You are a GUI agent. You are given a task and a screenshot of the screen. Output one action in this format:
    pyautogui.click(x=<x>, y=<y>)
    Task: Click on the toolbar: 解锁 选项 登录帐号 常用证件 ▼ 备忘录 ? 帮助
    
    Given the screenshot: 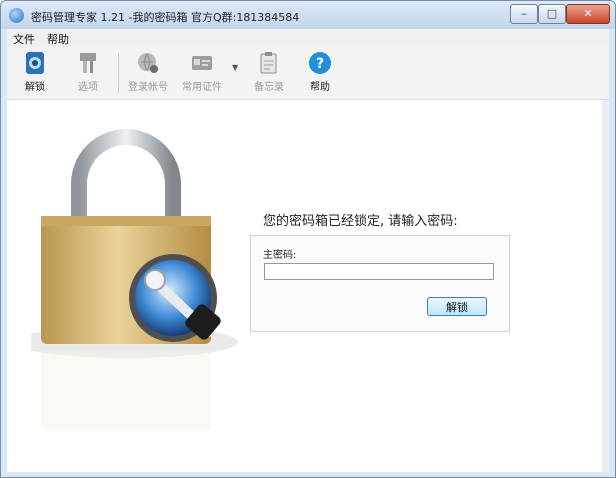 What is the action you would take?
    pyautogui.click(x=308, y=73)
    